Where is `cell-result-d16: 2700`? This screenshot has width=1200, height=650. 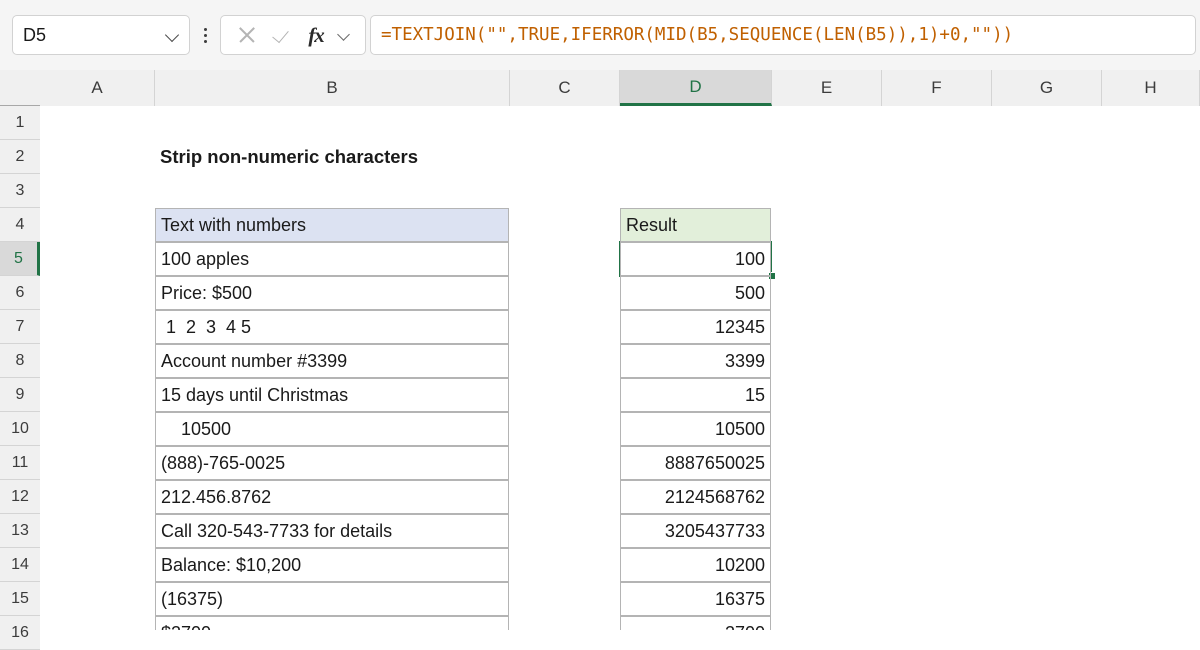
cell-result-d16: 2700 is located at coordinates (695, 623).